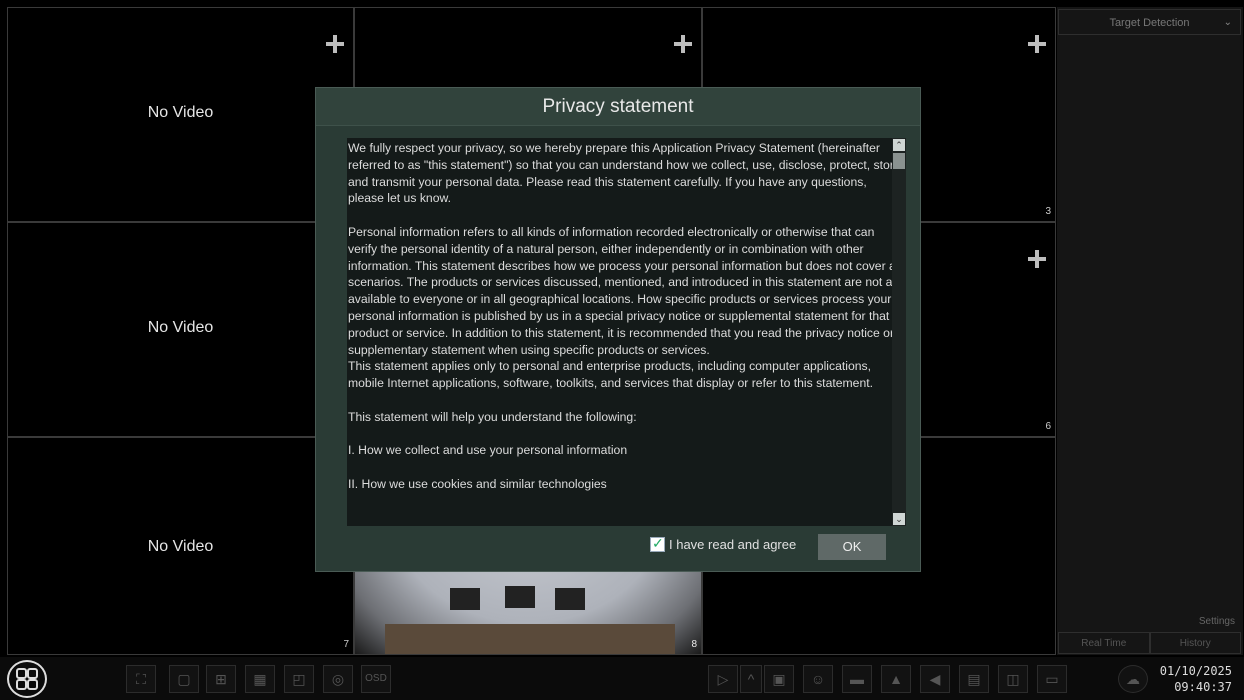 This screenshot has width=1244, height=700. What do you see at coordinates (184, 679) in the screenshot?
I see `layout-1-icon: ▢` at bounding box center [184, 679].